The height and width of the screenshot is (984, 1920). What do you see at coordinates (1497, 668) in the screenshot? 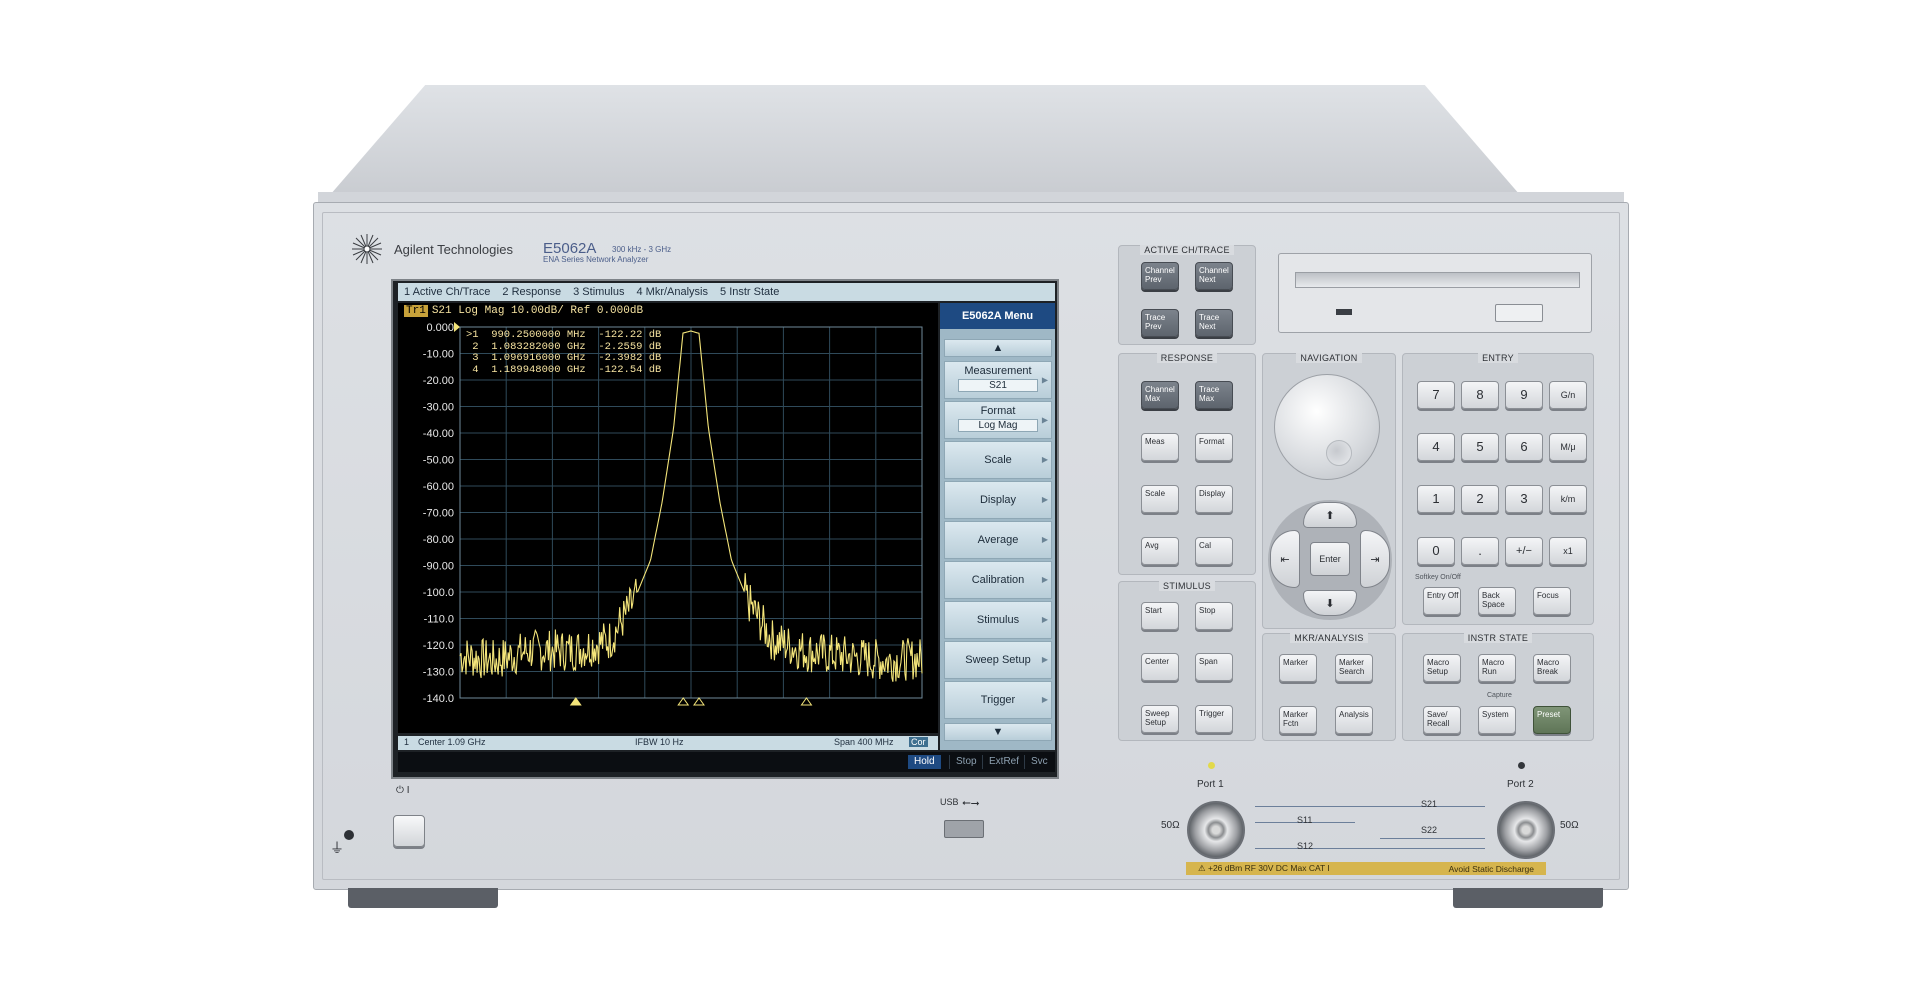
I see `macro-run-key: Macro Run` at bounding box center [1497, 668].